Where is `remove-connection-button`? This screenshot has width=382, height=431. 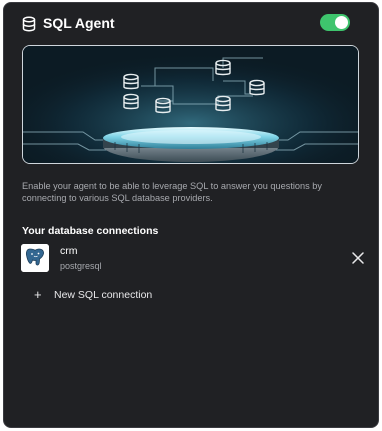 remove-connection-button is located at coordinates (358, 258).